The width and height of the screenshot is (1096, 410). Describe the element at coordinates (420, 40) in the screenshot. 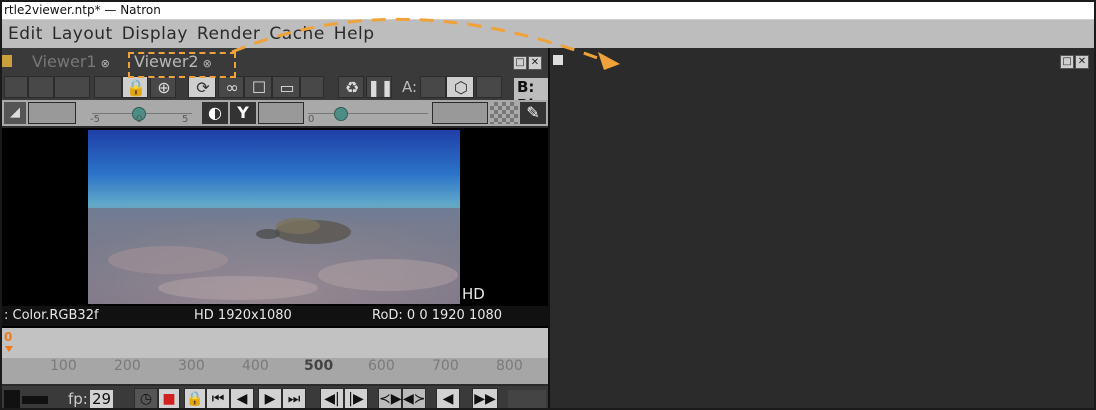

I see `drag-arrow-path` at that location.